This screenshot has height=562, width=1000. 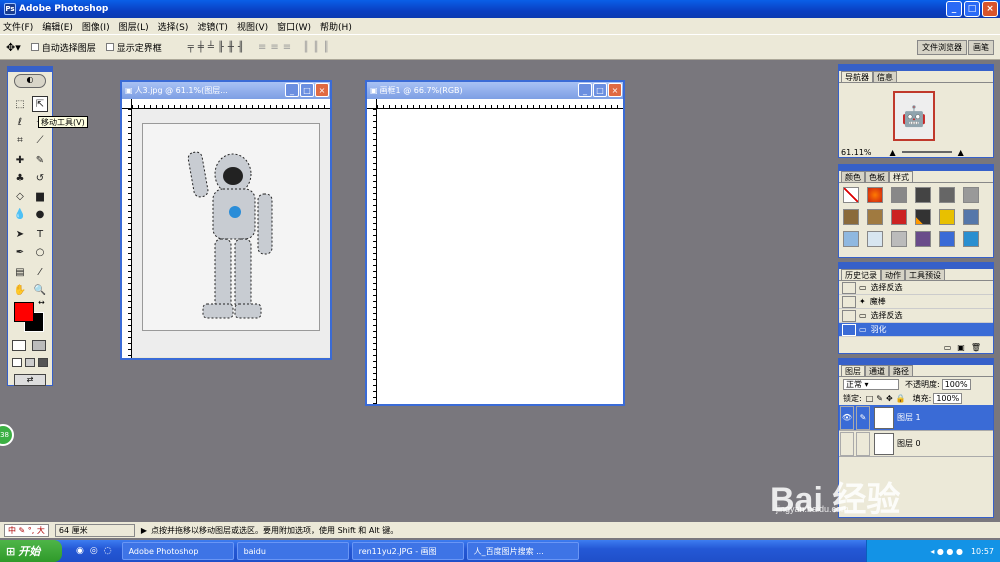 What do you see at coordinates (201, 47) in the screenshot?
I see `align-vcenter-icon: ╪` at bounding box center [201, 47].